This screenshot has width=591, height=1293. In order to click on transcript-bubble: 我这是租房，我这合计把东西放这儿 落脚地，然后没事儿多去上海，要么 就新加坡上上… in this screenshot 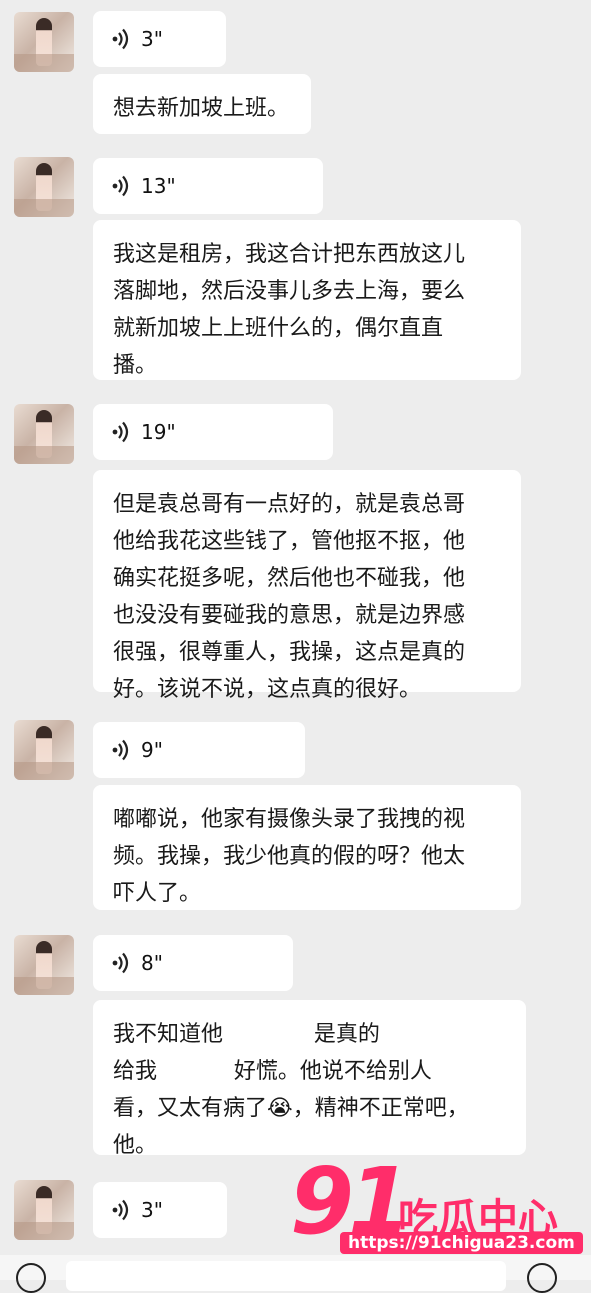, I will do `click(307, 300)`.